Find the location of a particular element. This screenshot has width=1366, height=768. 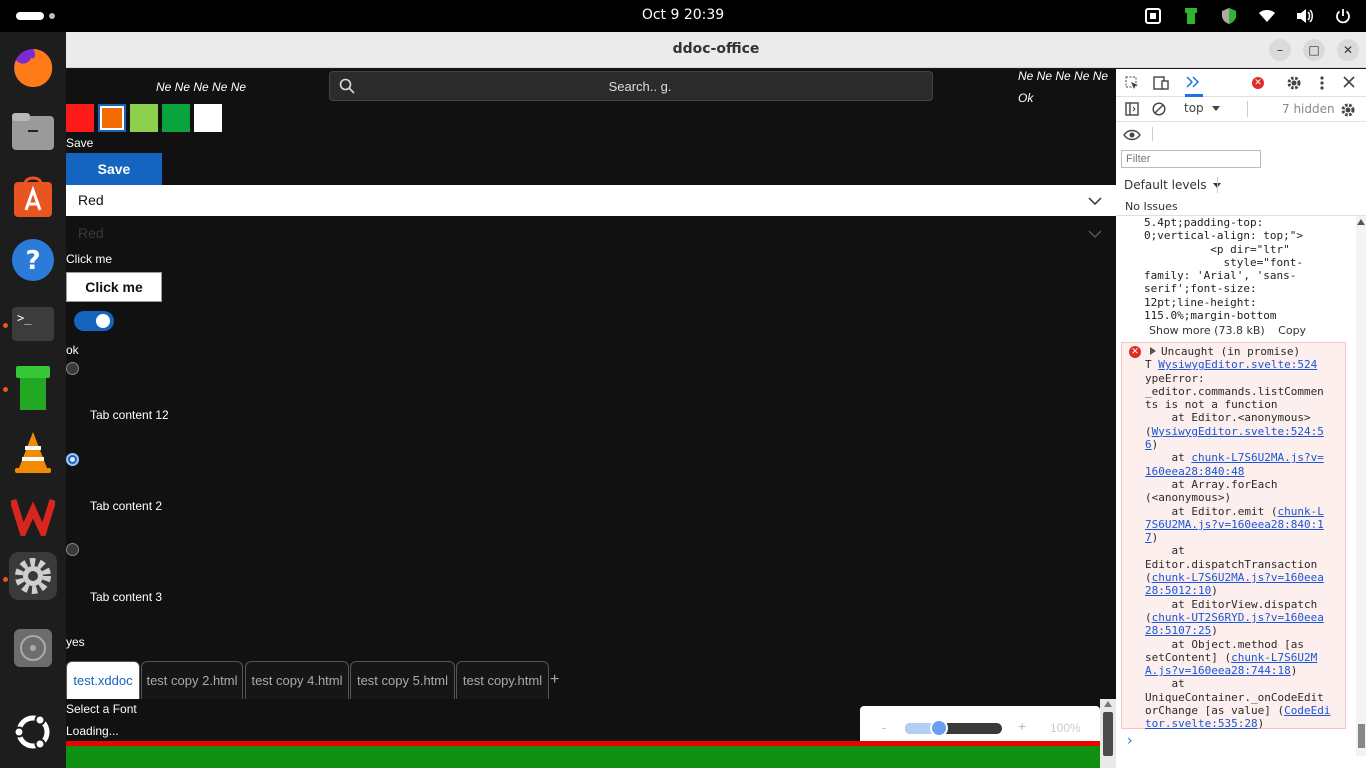

green-pipe-app-icon is located at coordinates (33, 388).